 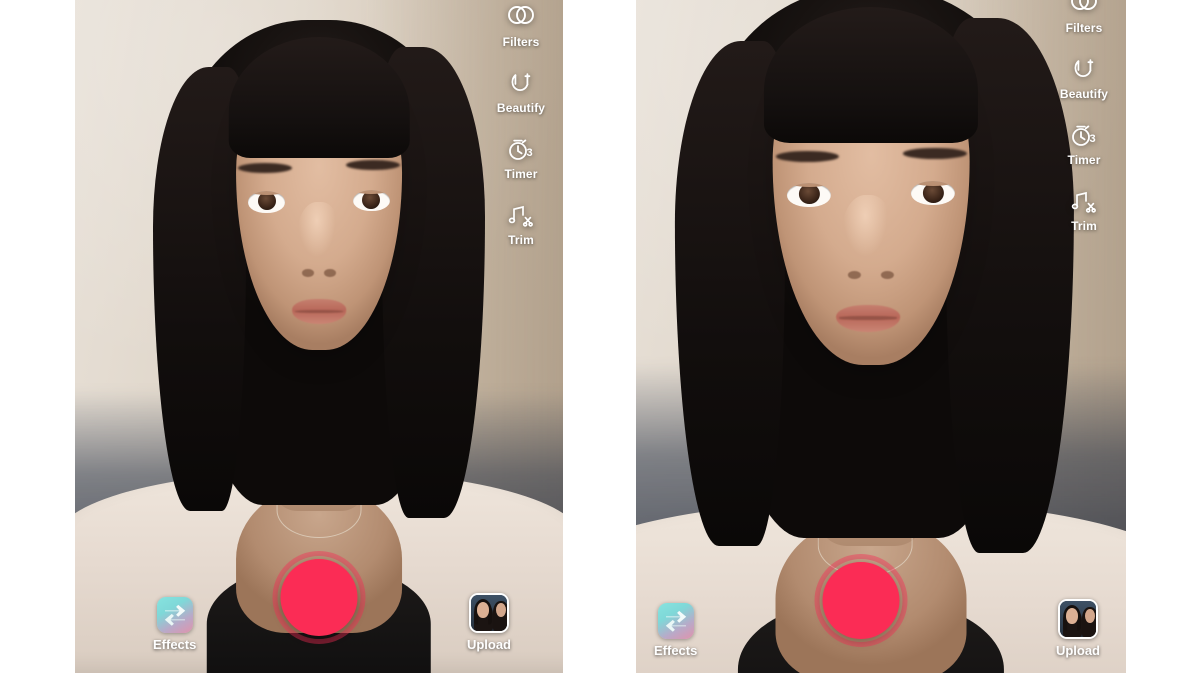 I want to click on tool-rail-right: Filters Beautify 3 Timer Trim, so click(x=1084, y=116).